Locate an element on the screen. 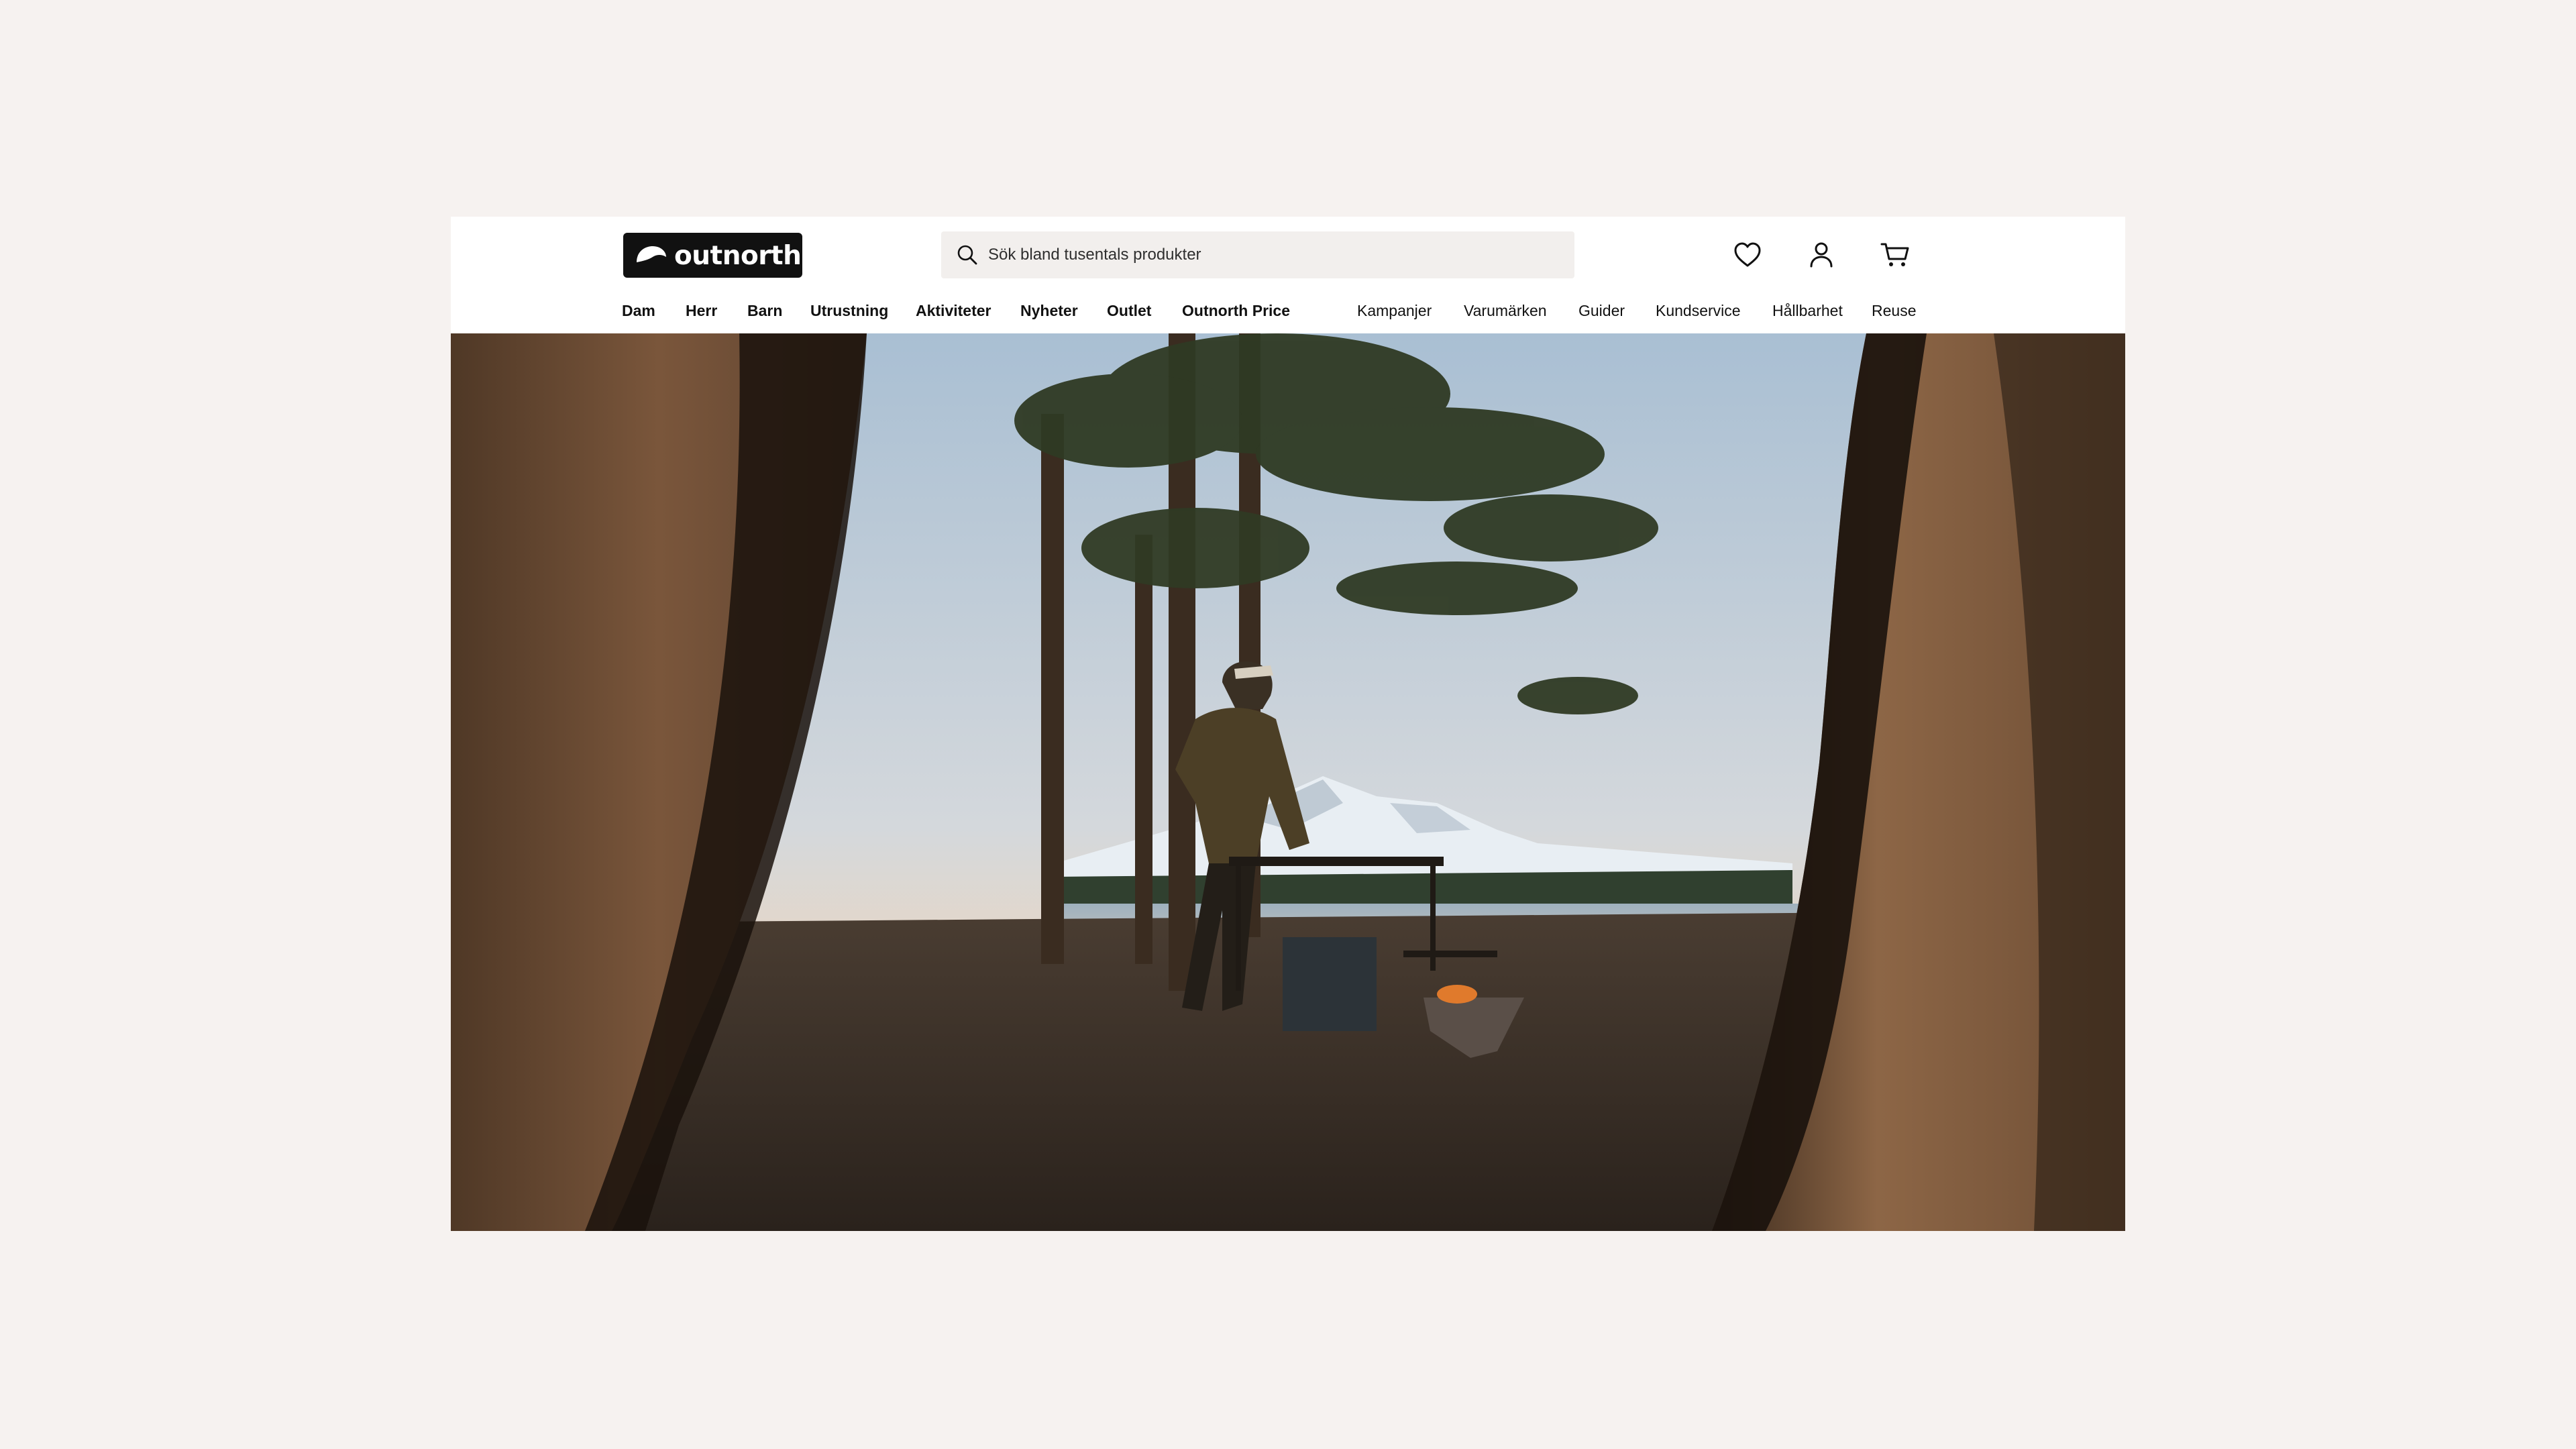 The width and height of the screenshot is (2576, 1449). search-bar is located at coordinates (1257, 254).